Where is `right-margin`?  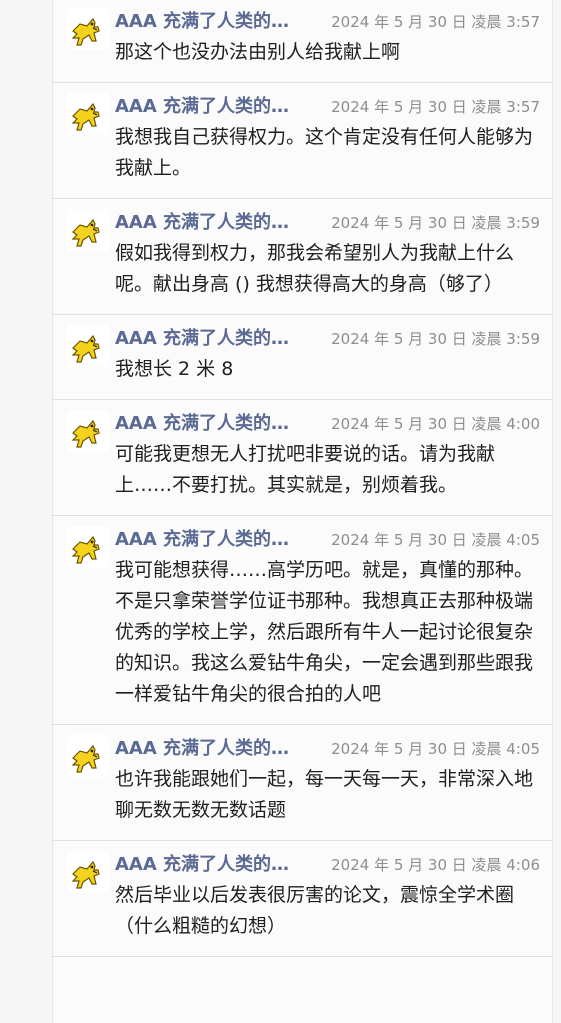 right-margin is located at coordinates (557, 511).